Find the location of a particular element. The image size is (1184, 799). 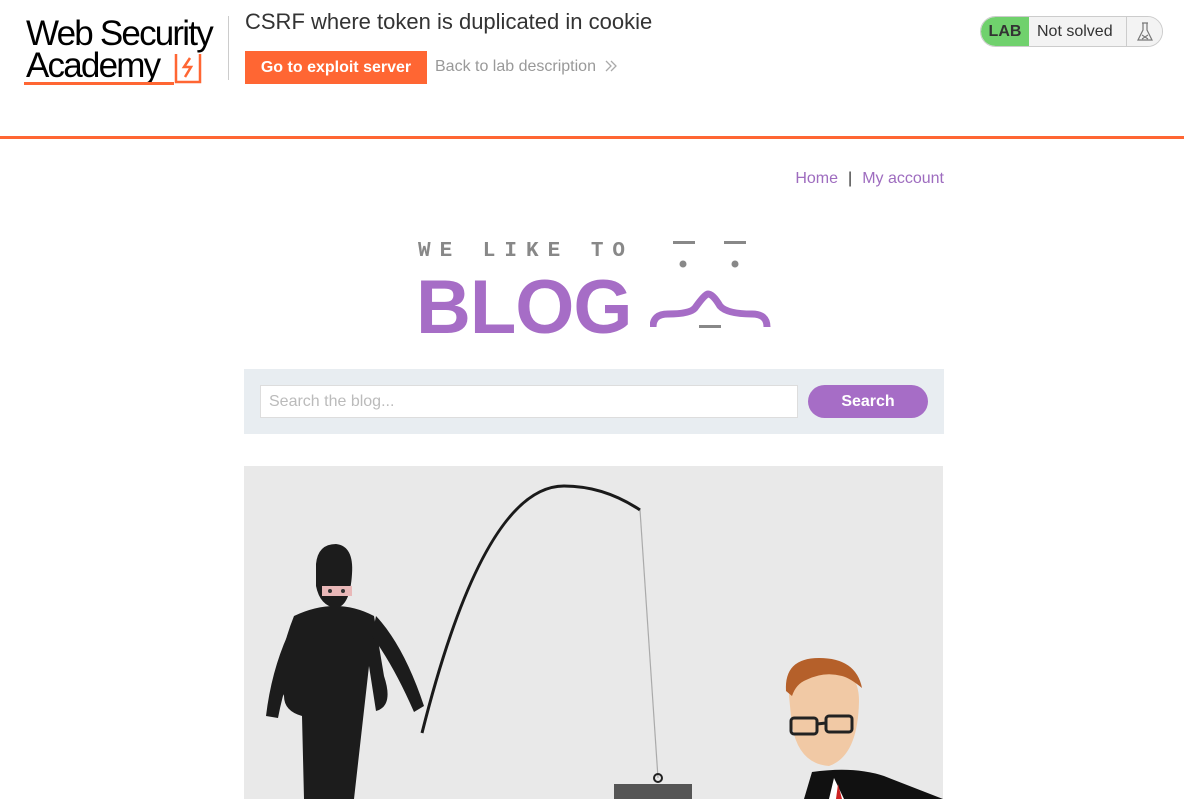

lab-title: CSRF where token is duplicated in cookie is located at coordinates (449, 21).